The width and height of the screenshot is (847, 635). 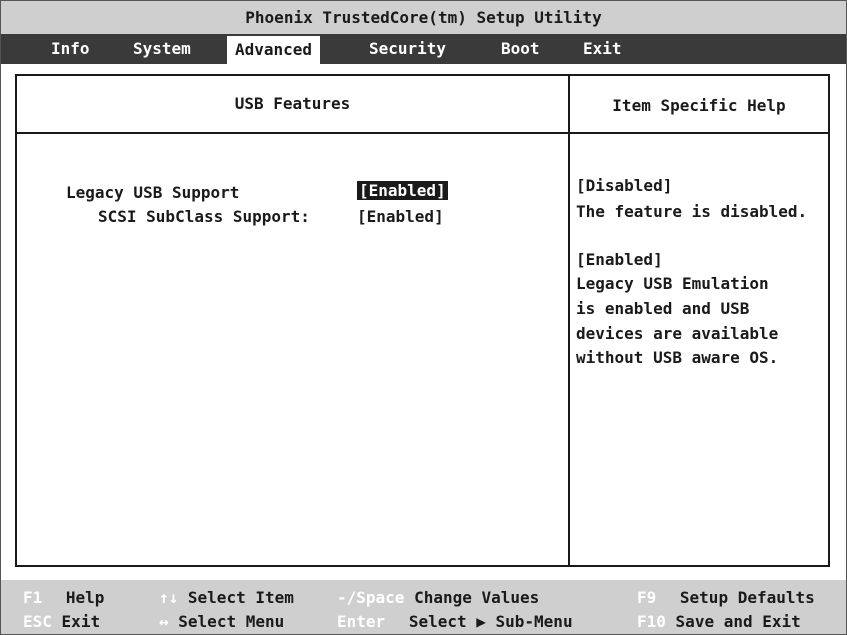 What do you see at coordinates (490, 621) in the screenshot?
I see `footer-sub-menu-desc: Select ▶ Sub-Menu` at bounding box center [490, 621].